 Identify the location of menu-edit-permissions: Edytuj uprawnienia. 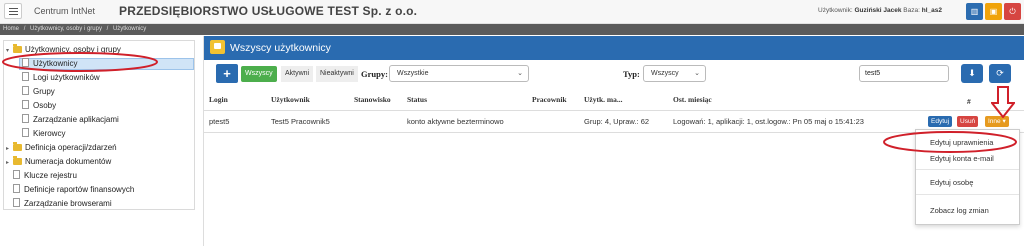
(961, 142).